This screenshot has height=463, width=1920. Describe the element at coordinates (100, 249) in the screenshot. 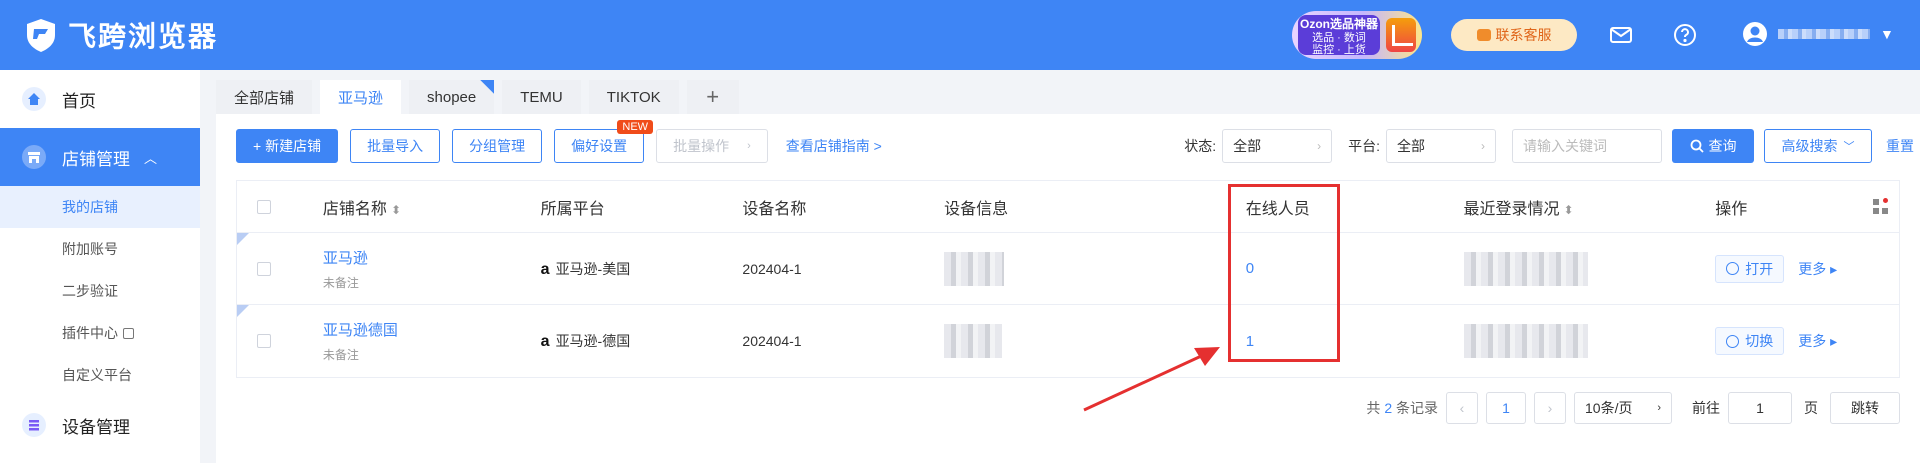

I see `sidebar-subitem-extra-accounts: 附加账号` at that location.